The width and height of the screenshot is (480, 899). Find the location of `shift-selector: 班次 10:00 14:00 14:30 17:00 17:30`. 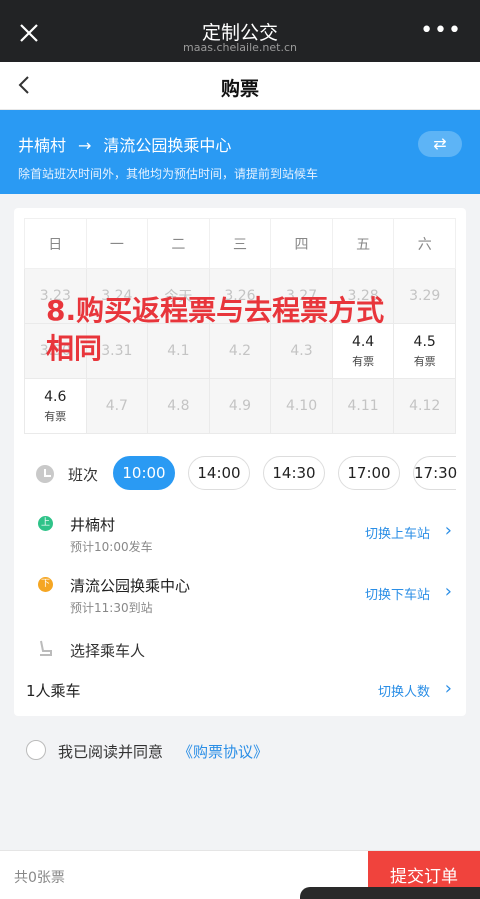

shift-selector: 班次 10:00 14:00 14:30 17:00 17:30 is located at coordinates (241, 476).